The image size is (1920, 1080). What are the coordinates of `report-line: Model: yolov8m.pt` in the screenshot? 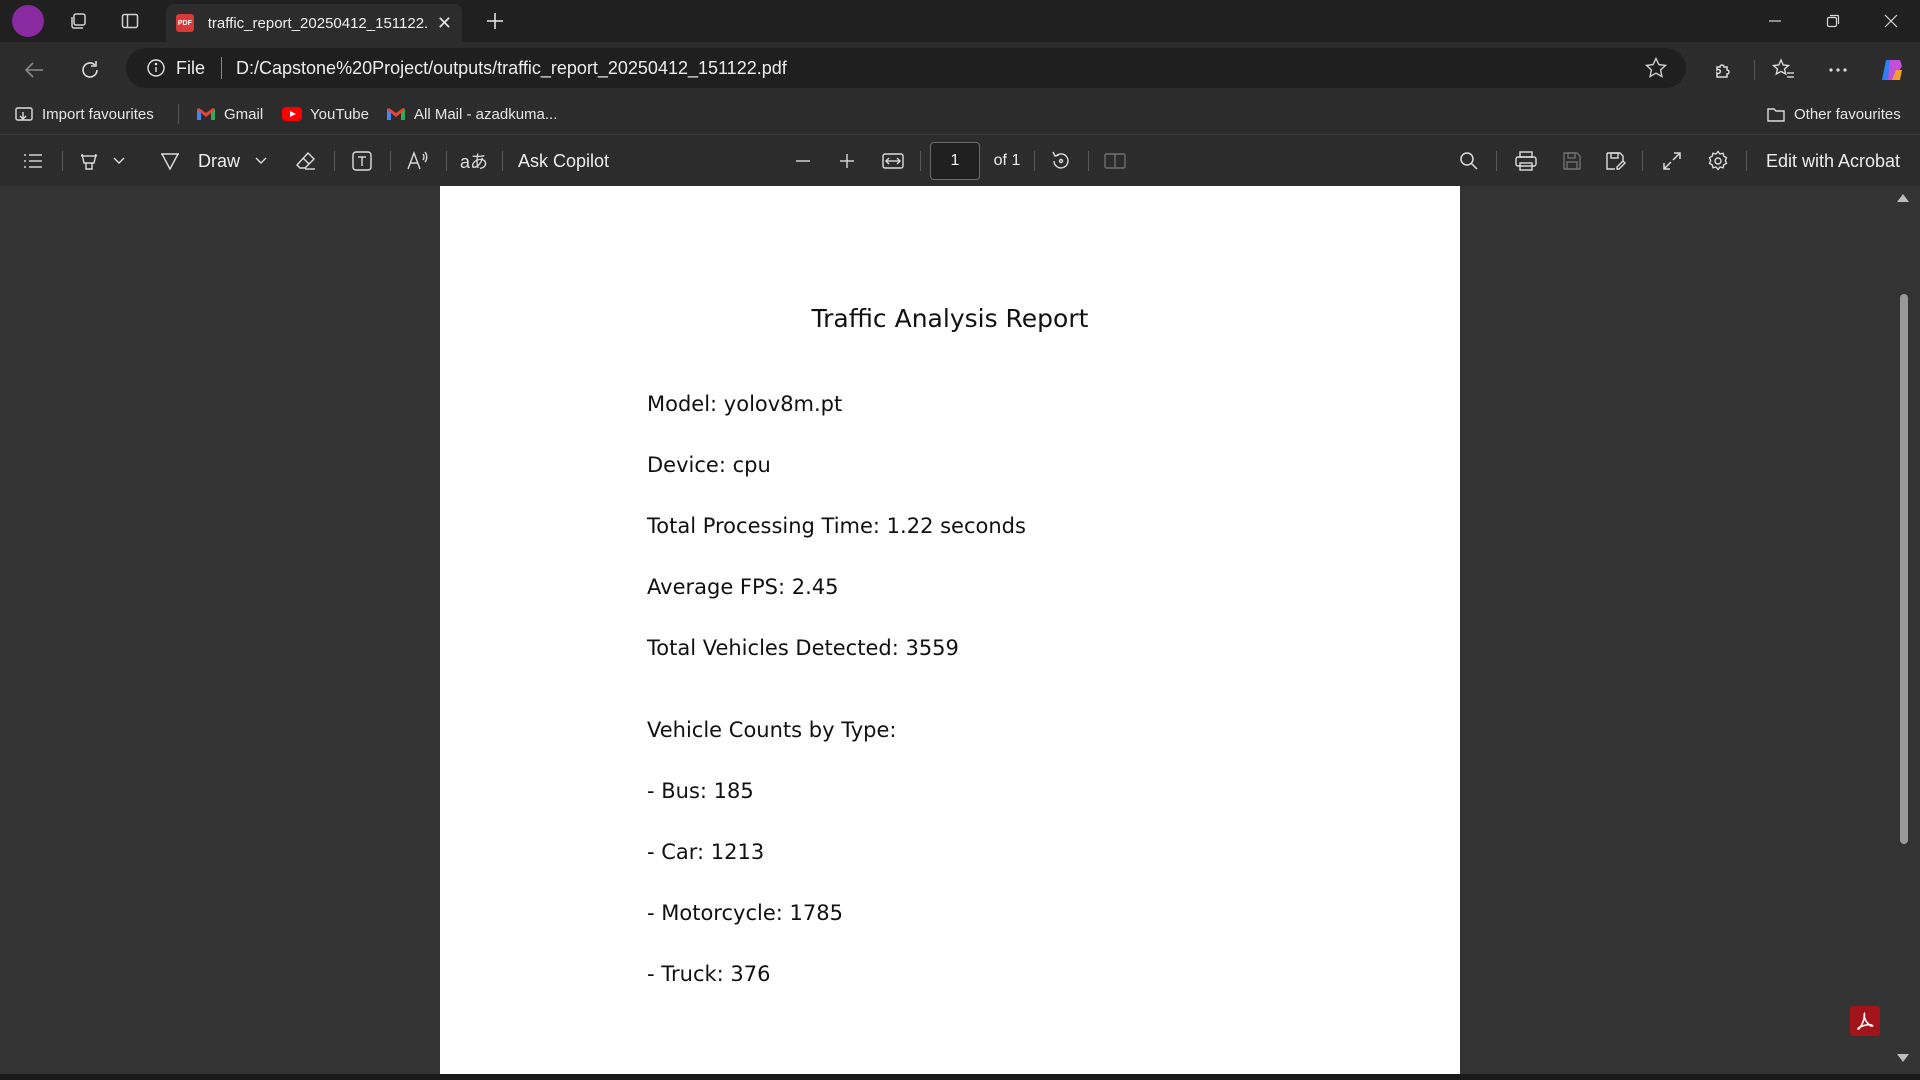 It's located at (745, 404).